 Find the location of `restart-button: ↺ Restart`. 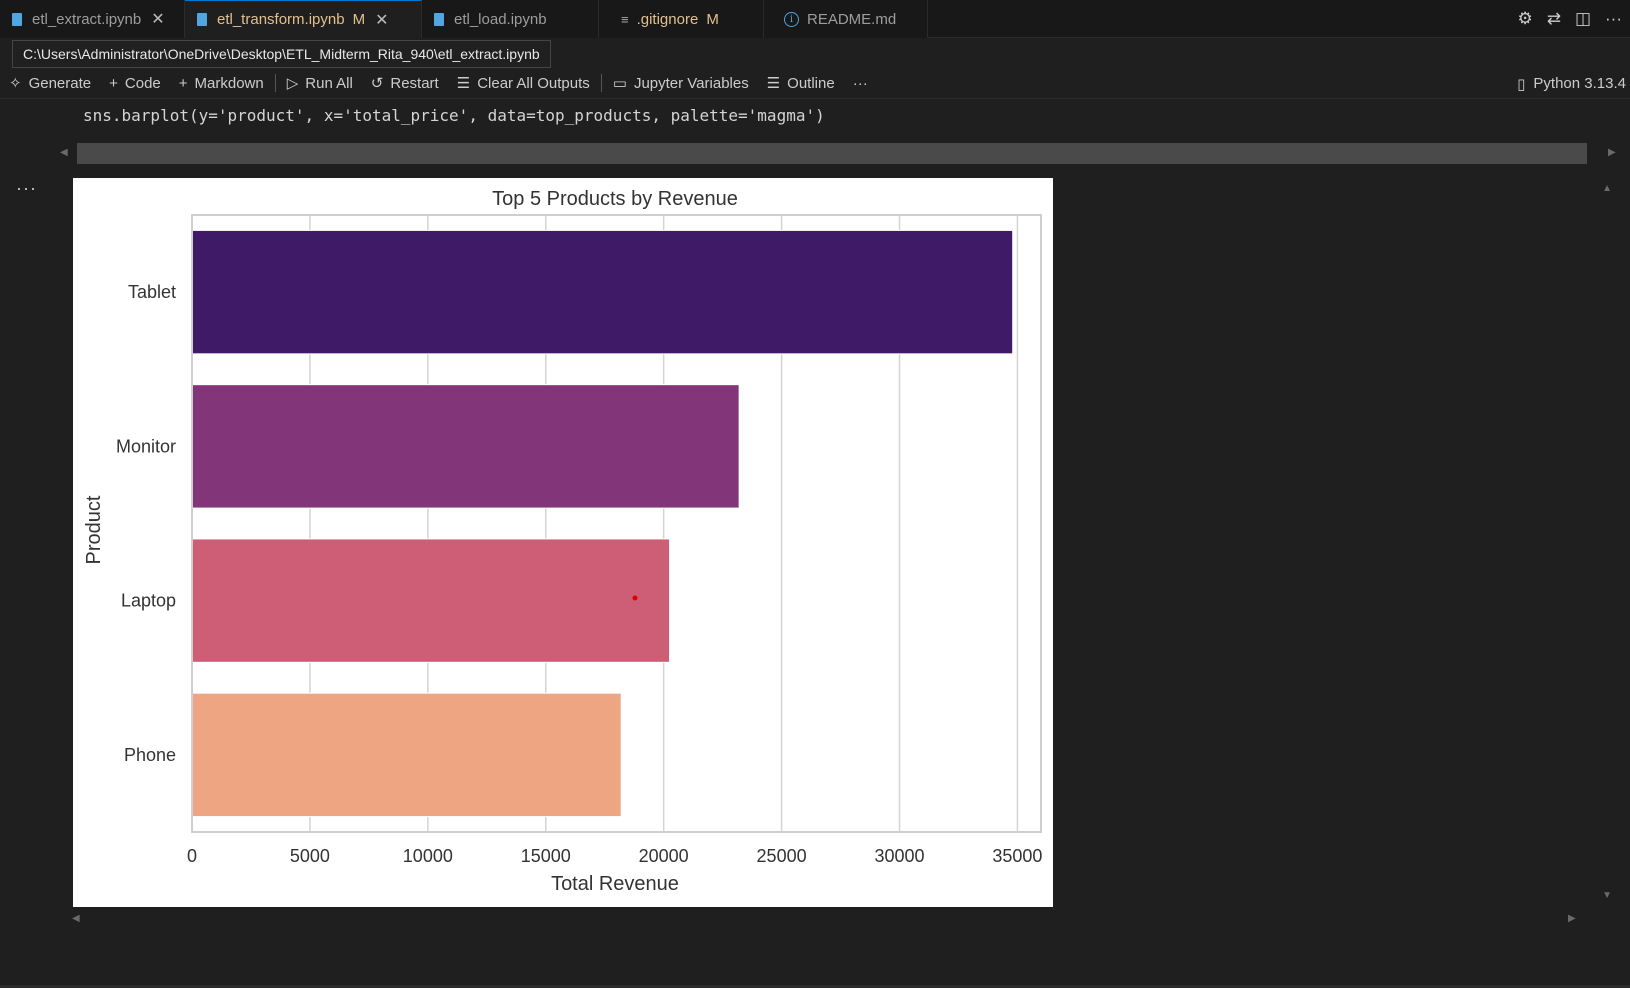

restart-button: ↺ Restart is located at coordinates (405, 83).